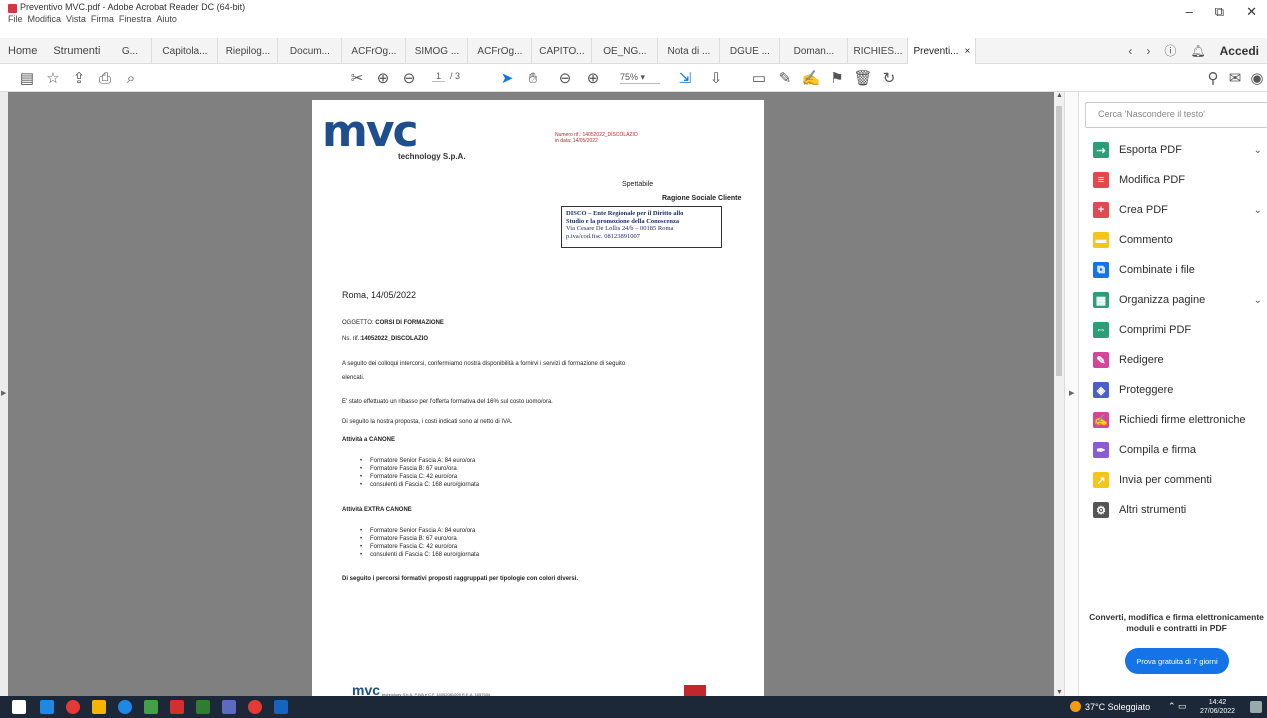 The width and height of the screenshot is (1267, 718). I want to click on free-trial-button: Prova gratuita di 7 giorni, so click(1177, 661).